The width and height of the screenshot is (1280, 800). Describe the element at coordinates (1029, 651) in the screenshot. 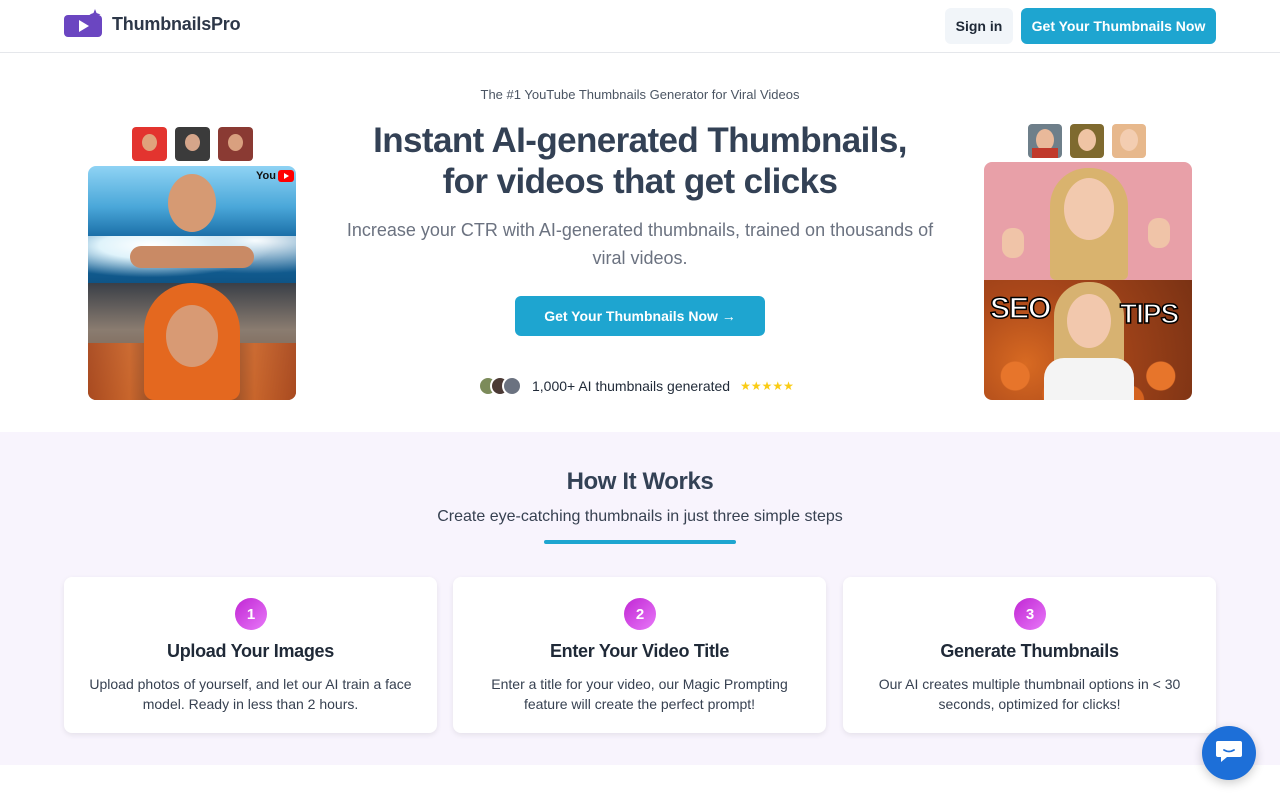

I see `step-title: Generate Thumbnails` at that location.